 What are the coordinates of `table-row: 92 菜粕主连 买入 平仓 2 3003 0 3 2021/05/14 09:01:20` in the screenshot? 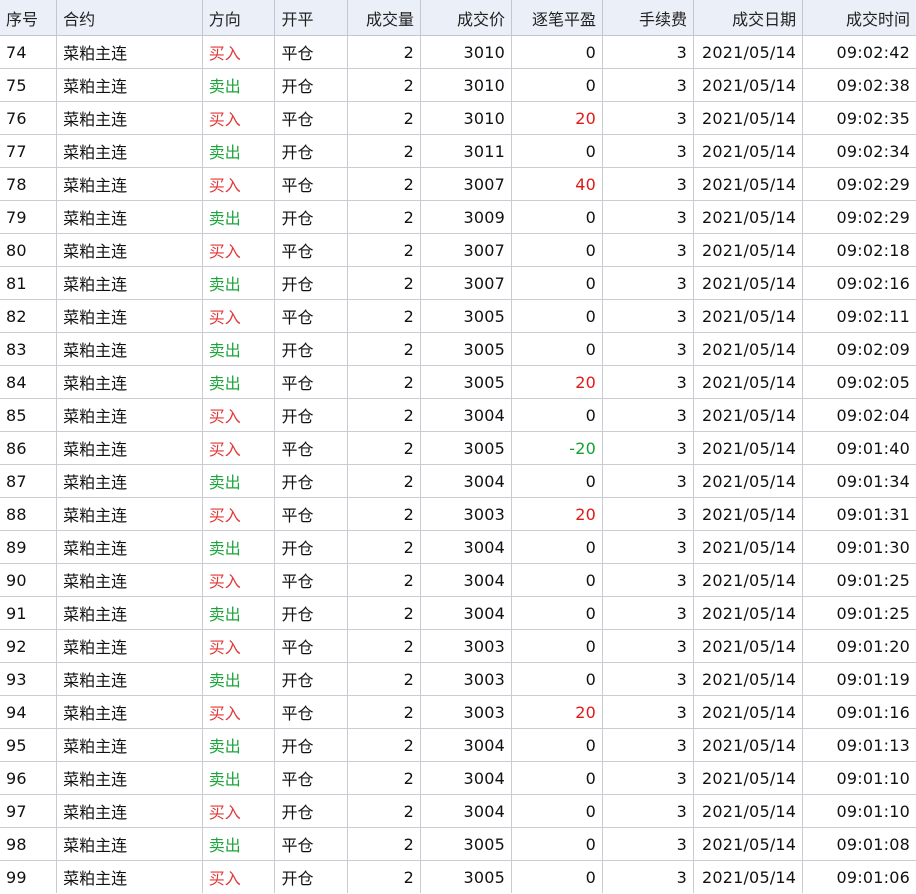 It's located at (458, 646).